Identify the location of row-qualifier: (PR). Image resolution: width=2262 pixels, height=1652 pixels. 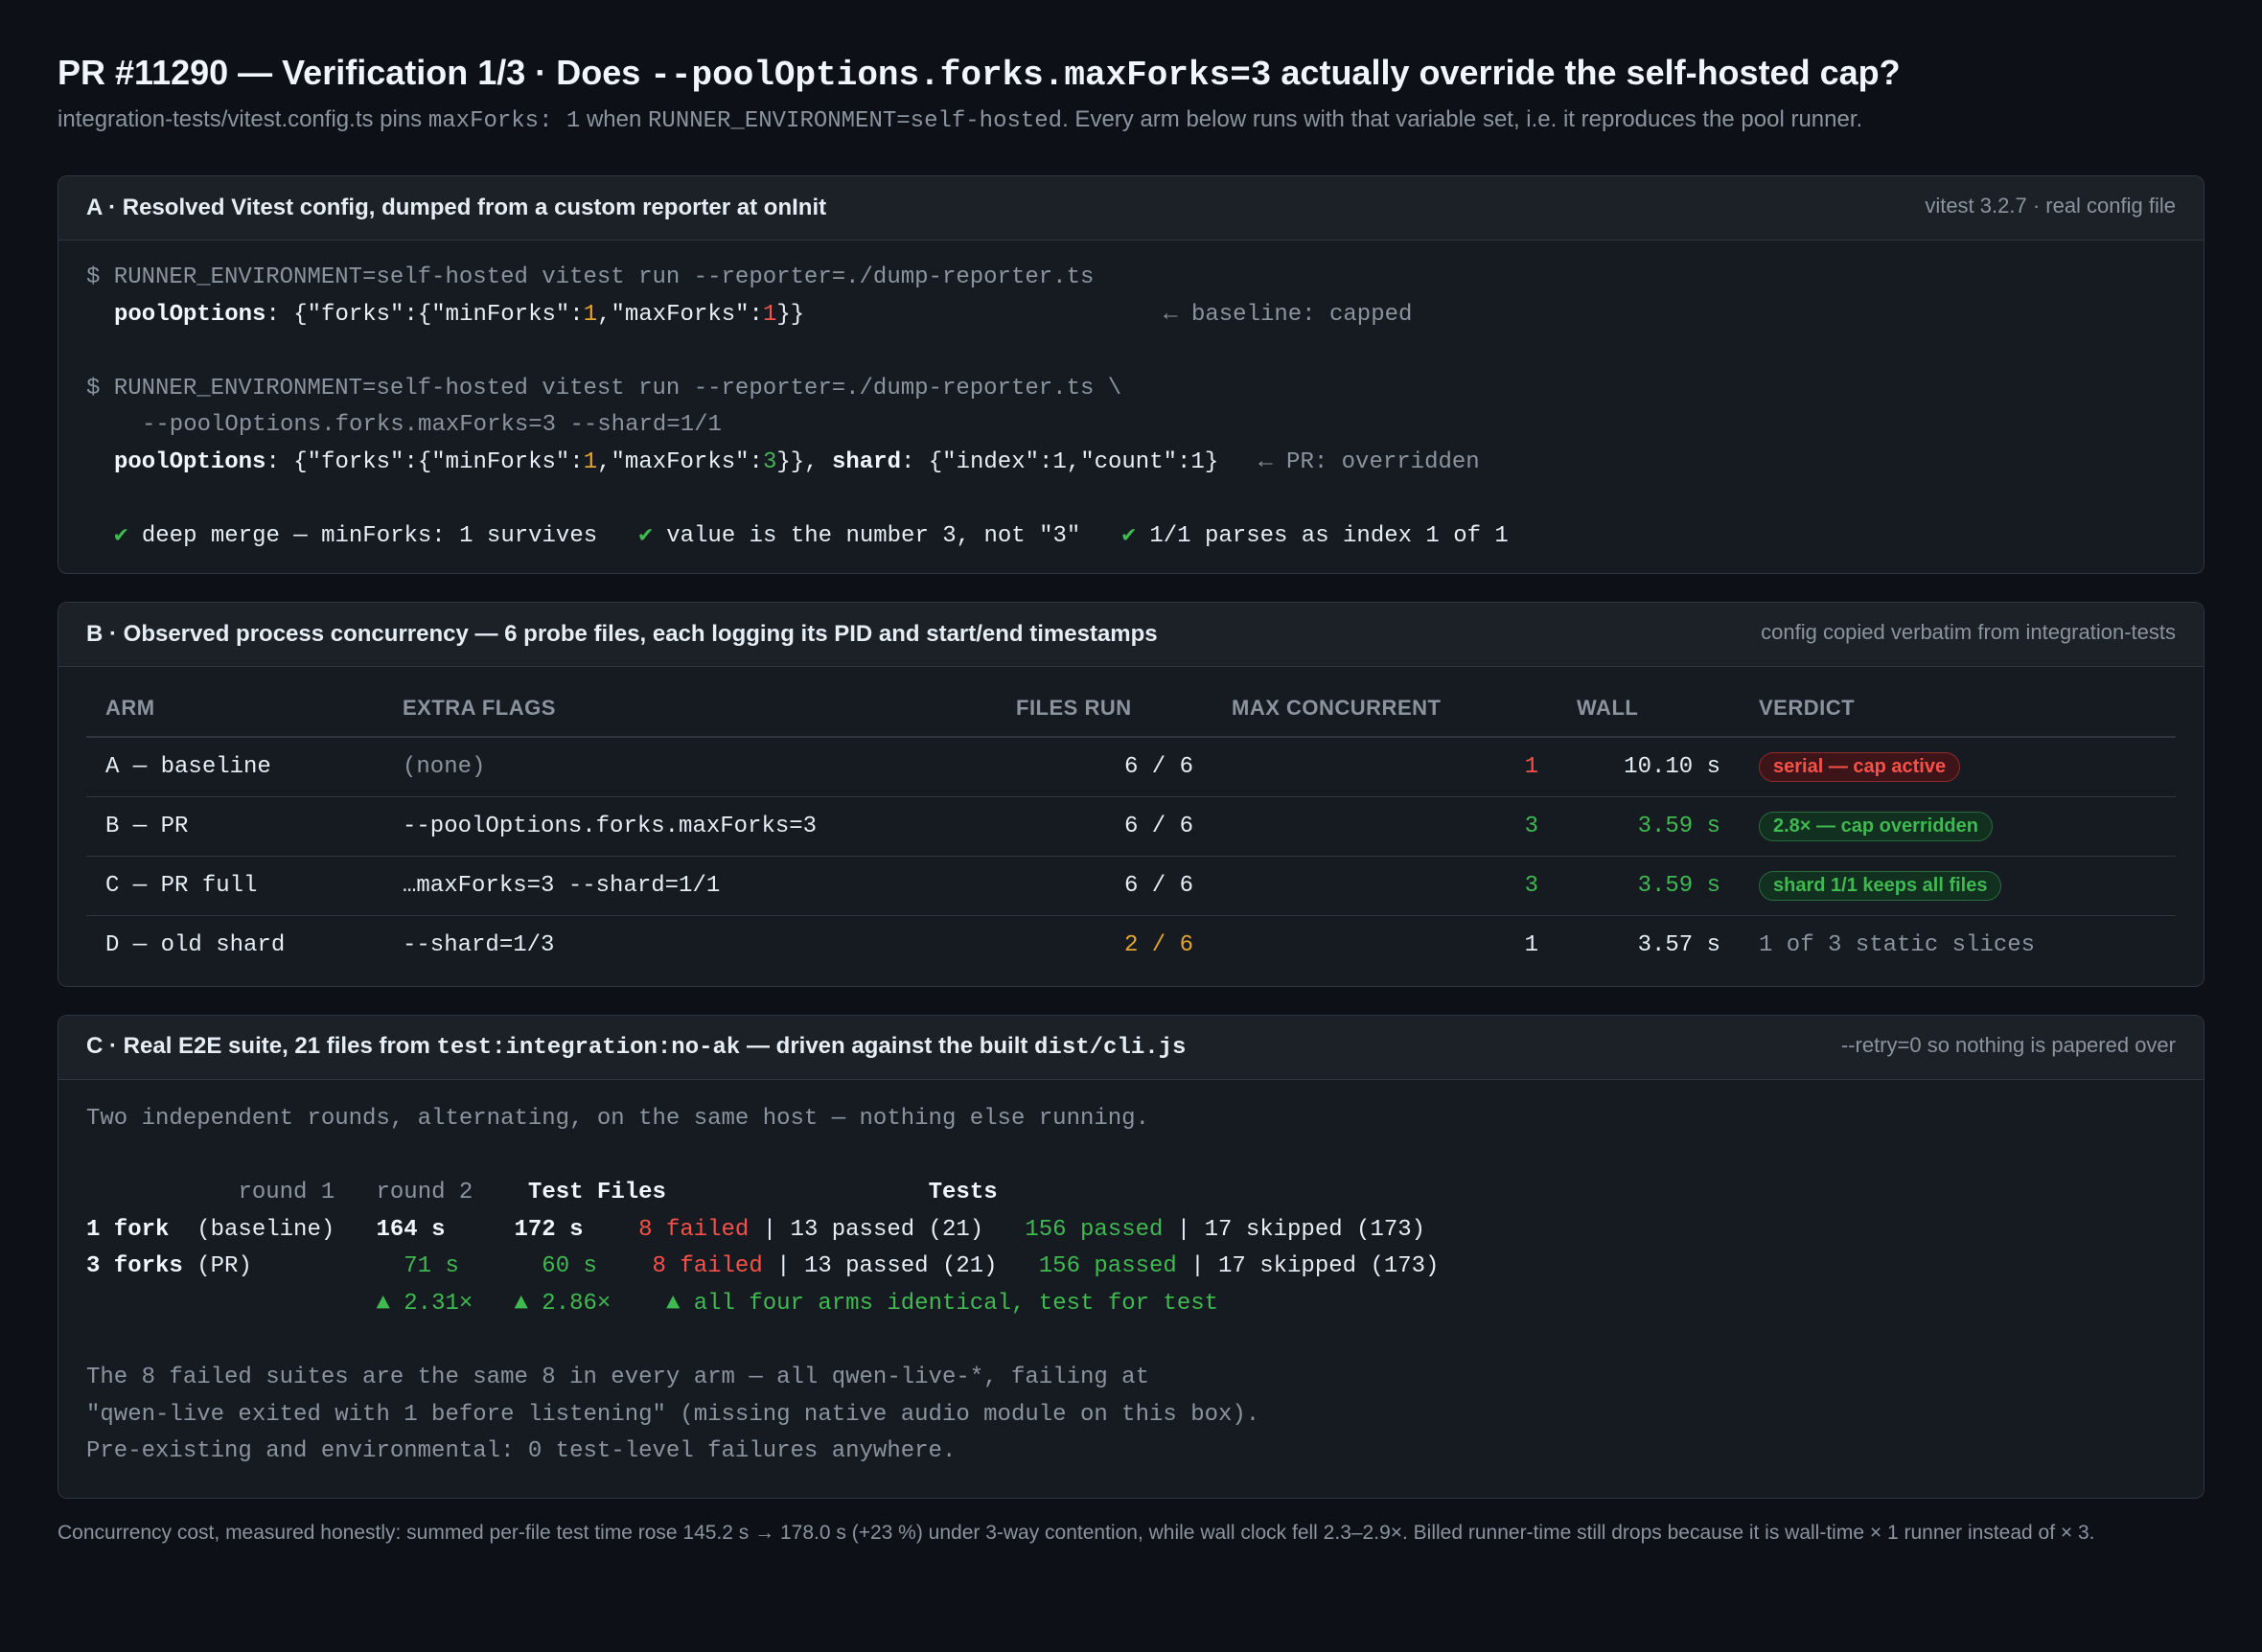
(265, 1266).